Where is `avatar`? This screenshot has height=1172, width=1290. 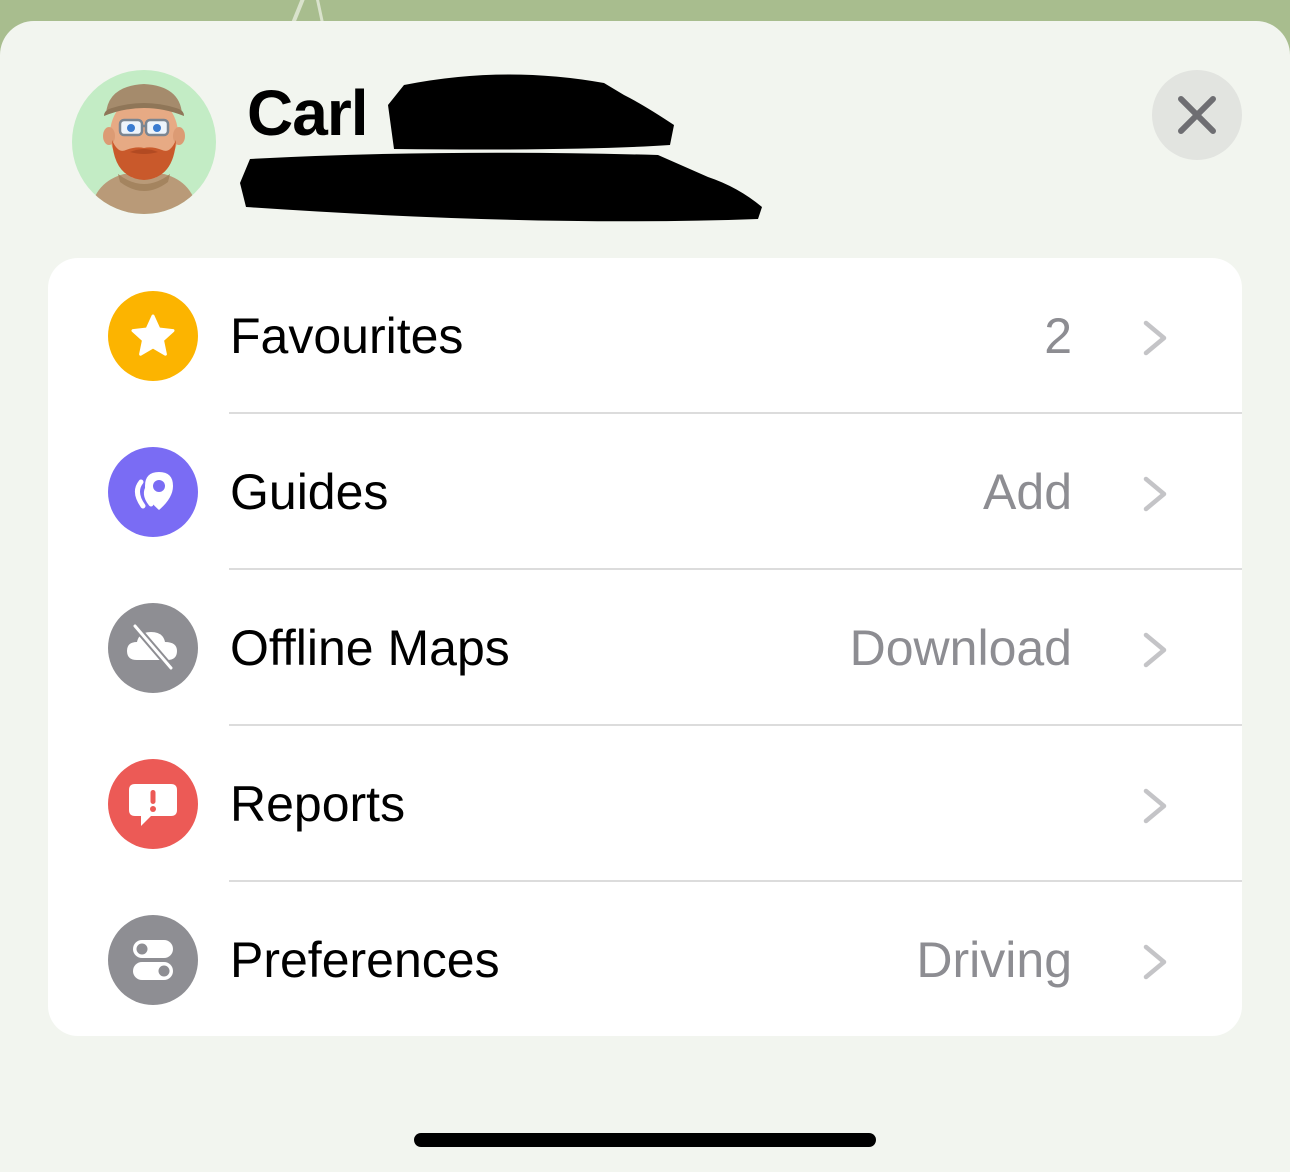 avatar is located at coordinates (144, 142).